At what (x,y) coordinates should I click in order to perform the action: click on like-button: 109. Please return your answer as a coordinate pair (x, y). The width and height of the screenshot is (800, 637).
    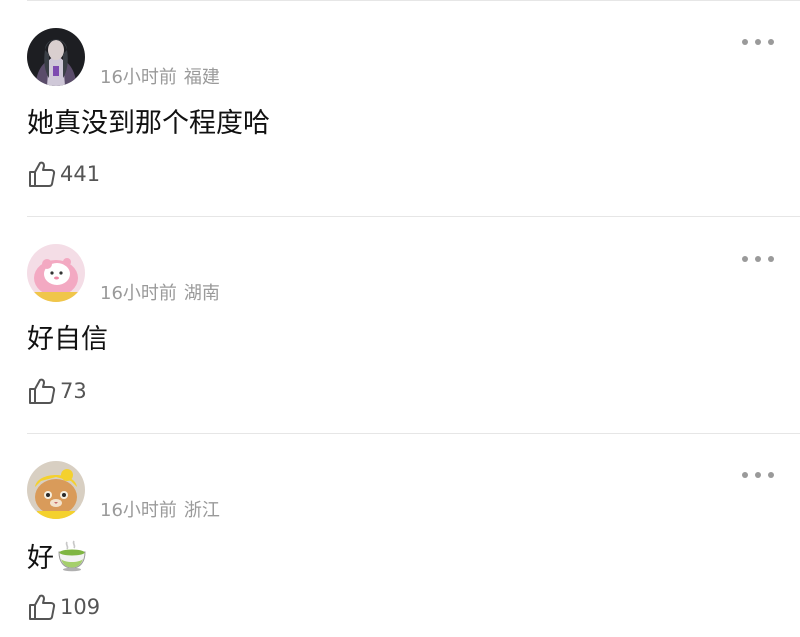
    Looking at the image, I should click on (63, 607).